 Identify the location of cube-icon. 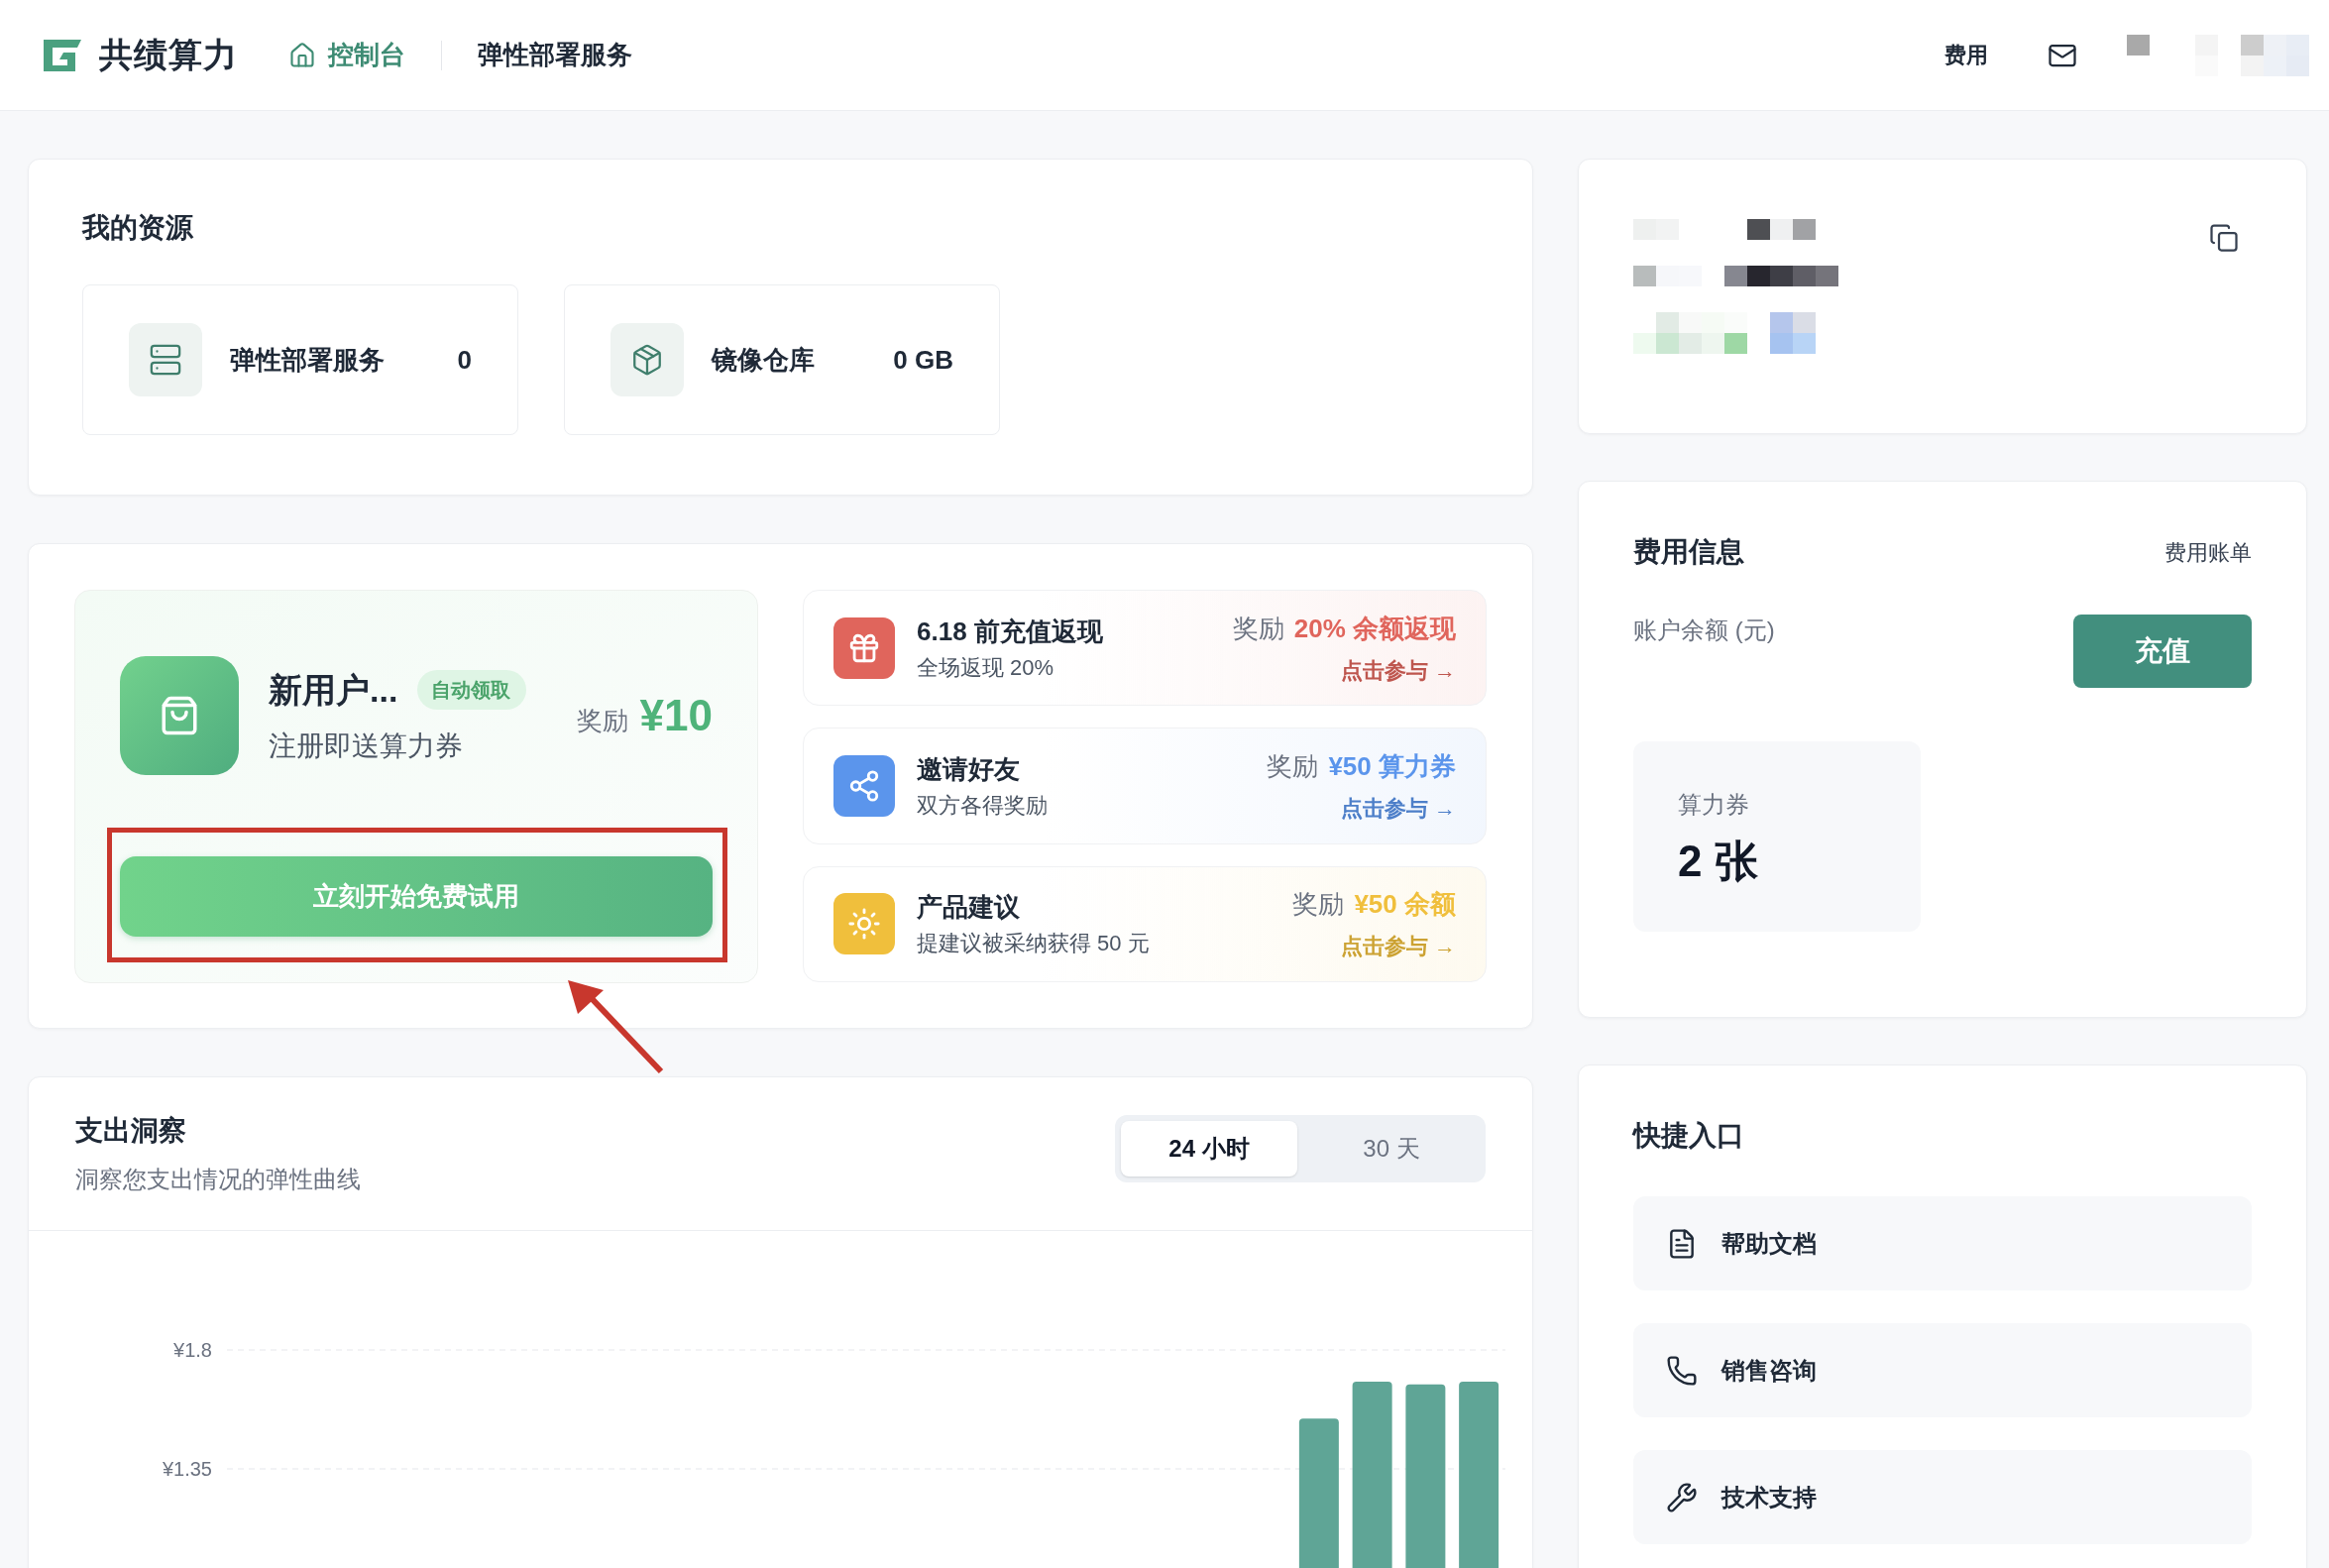
(647, 360).